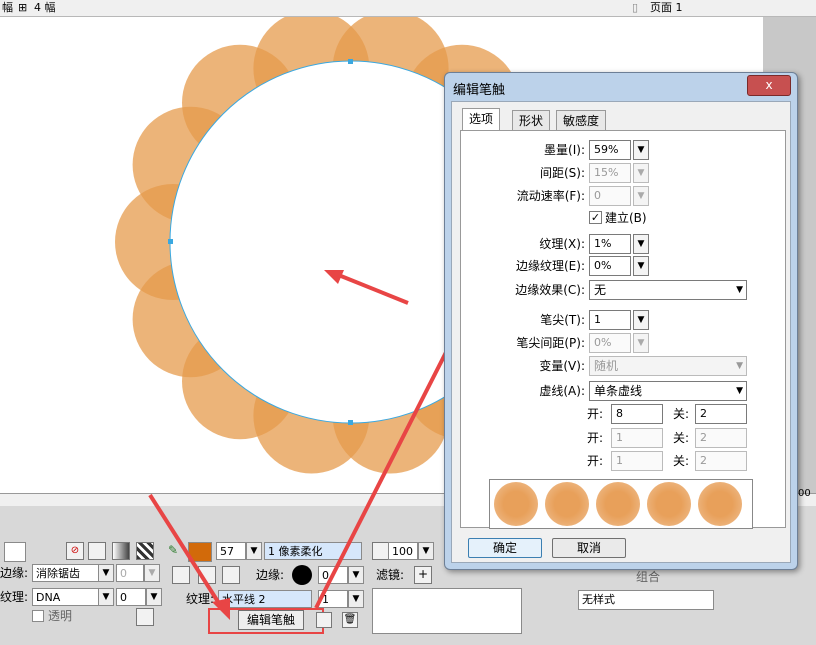  Describe the element at coordinates (681, 414) in the screenshot. I see `dash-off-label-1: 关:` at that location.